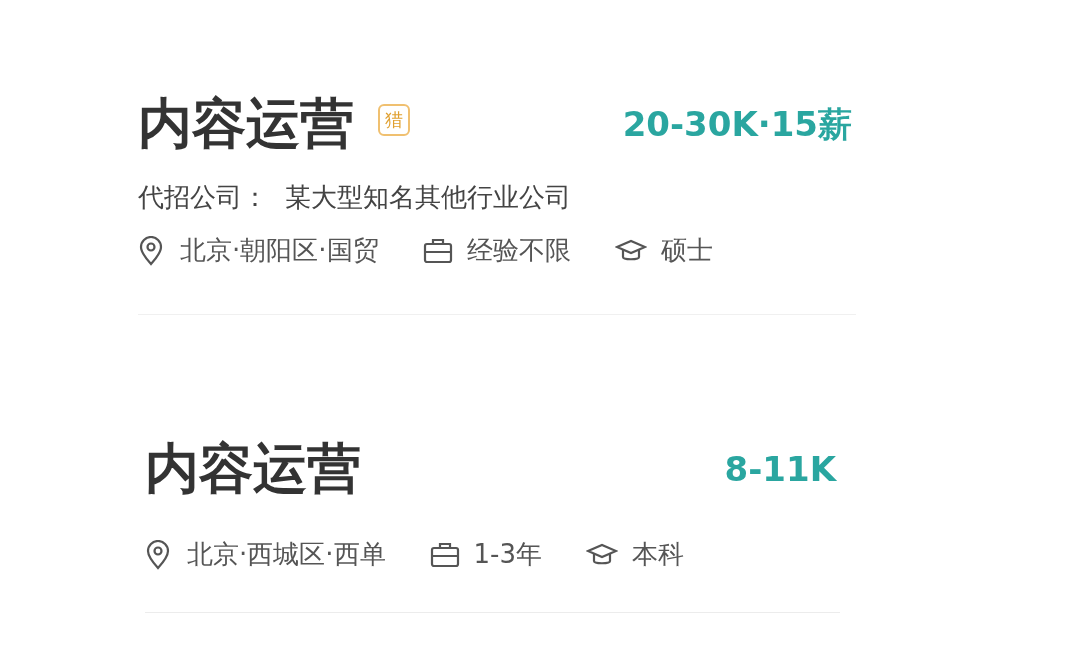 The height and width of the screenshot is (670, 1080). I want to click on experience-text: 1-3年, so click(507, 554).